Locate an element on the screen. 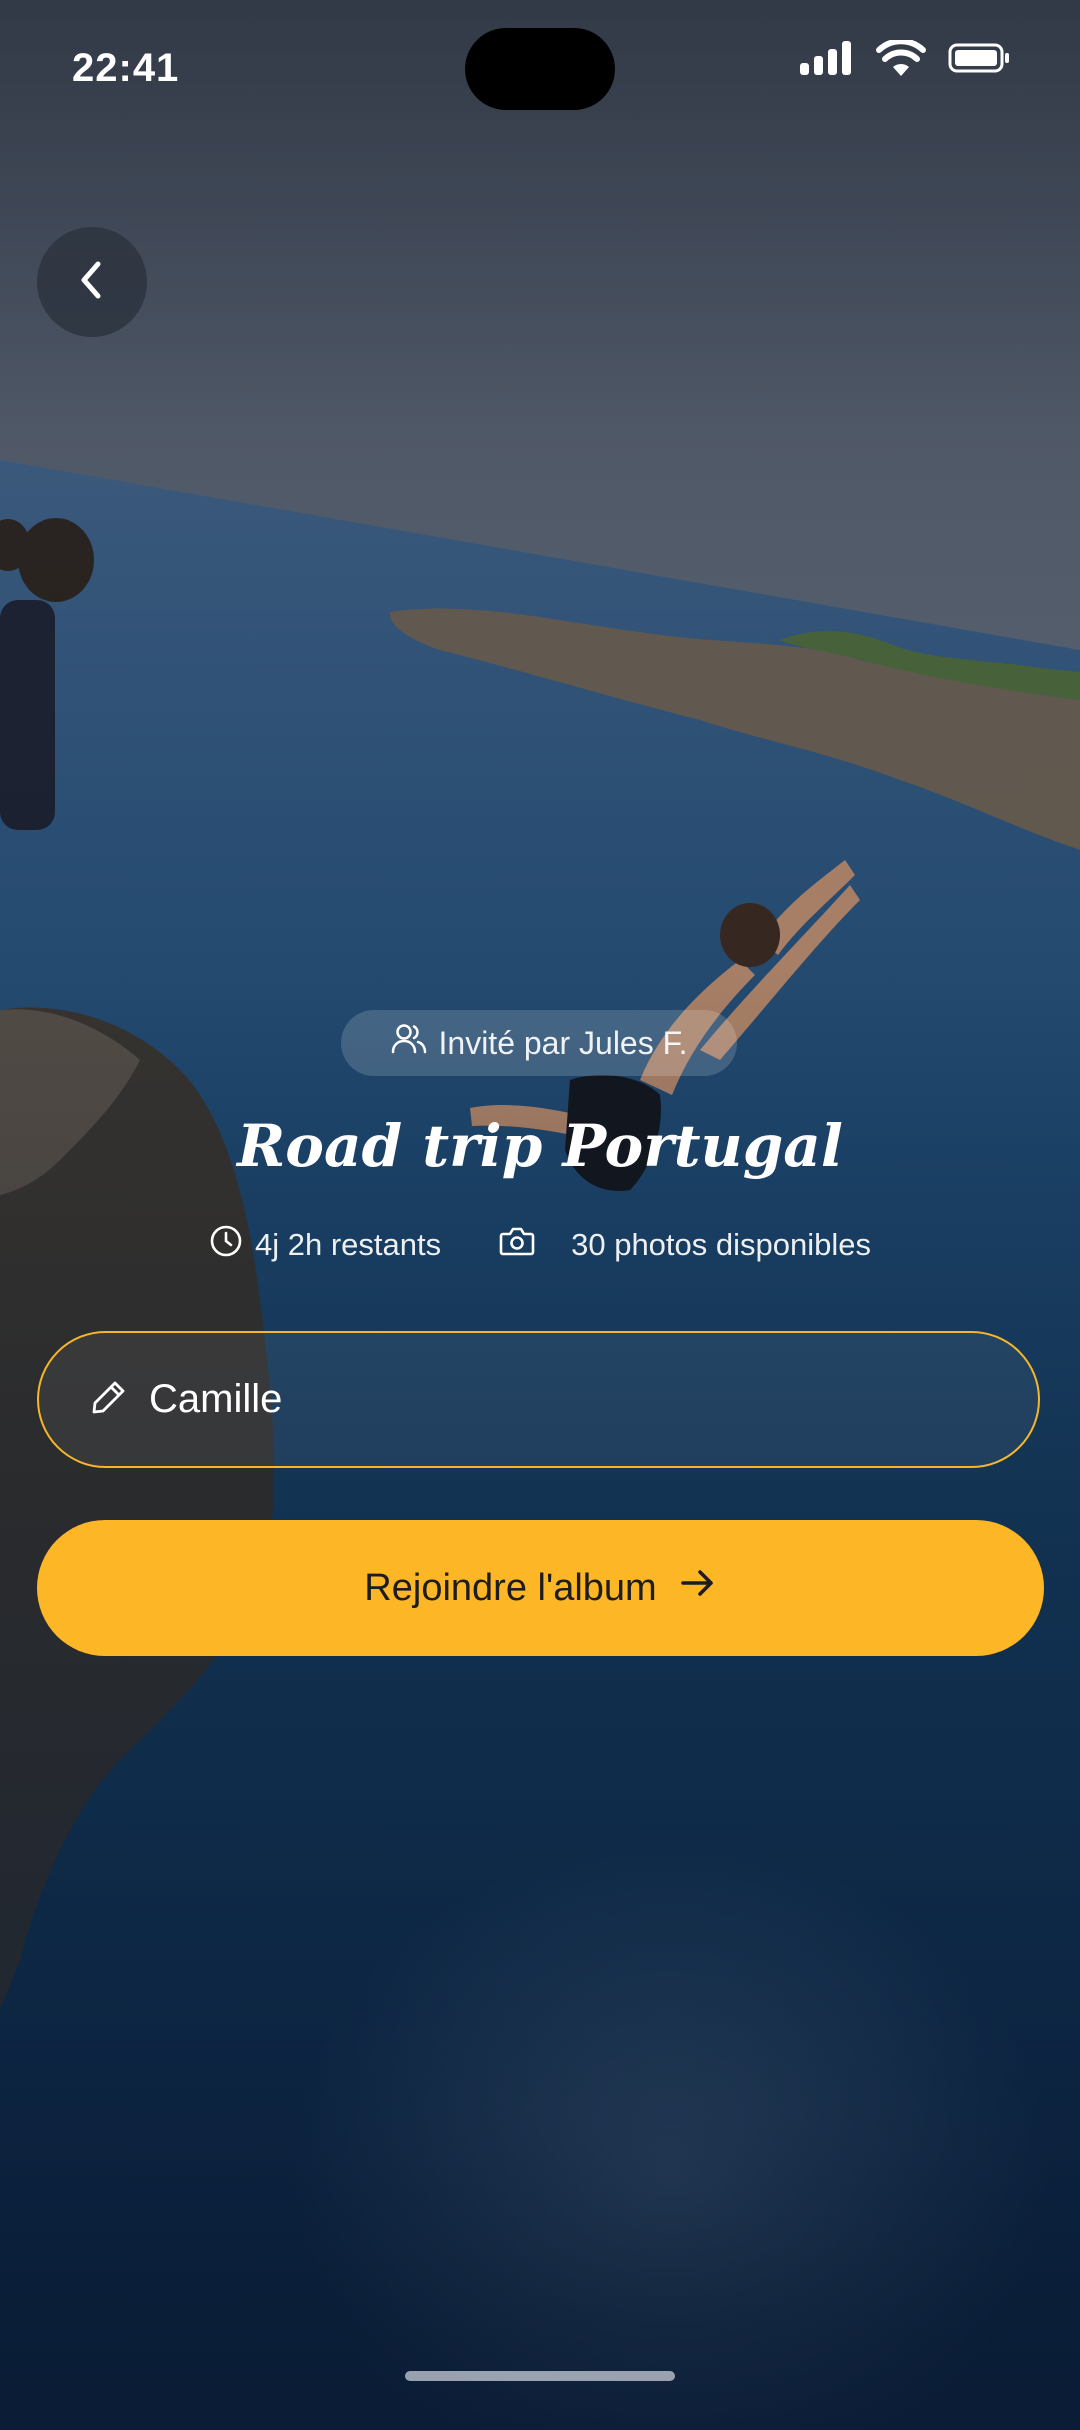 Image resolution: width=1080 pixels, height=2430 pixels. time-remaining: 4j 2h restants is located at coordinates (325, 1245).